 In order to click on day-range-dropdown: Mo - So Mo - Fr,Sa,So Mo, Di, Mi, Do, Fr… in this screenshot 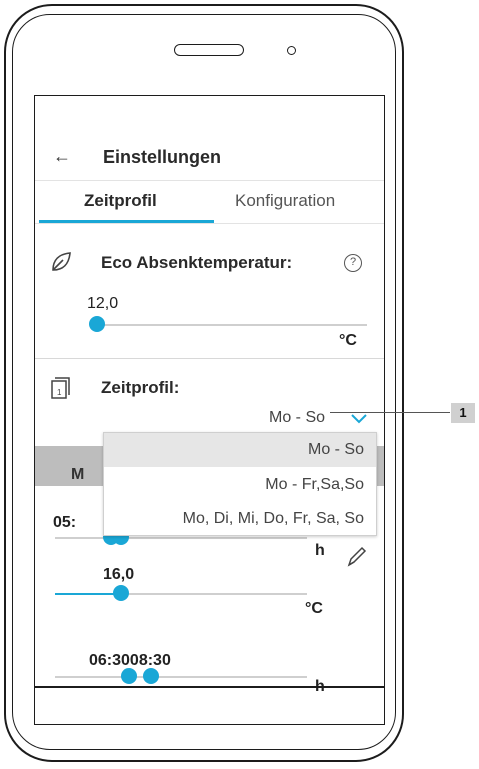, I will do `click(240, 484)`.